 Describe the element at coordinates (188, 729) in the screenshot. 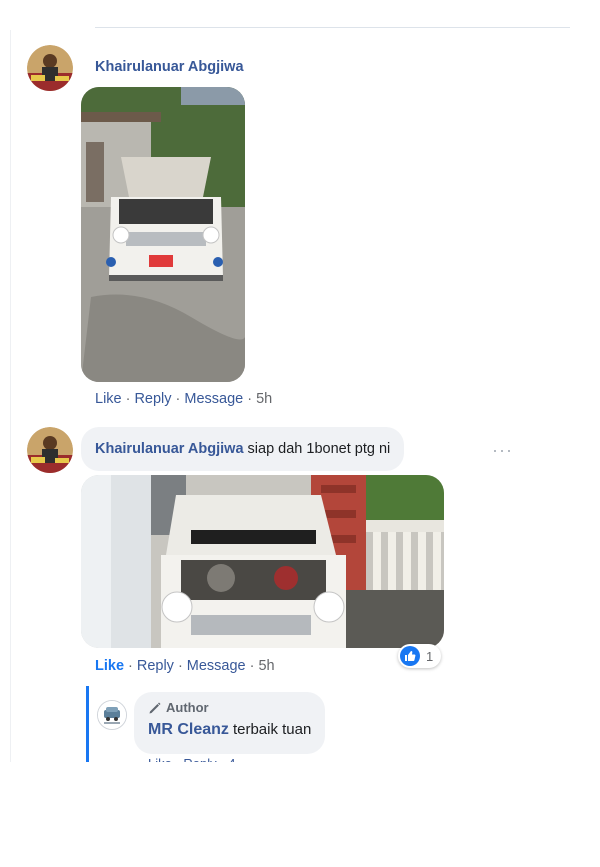

I see `reply-author: MR Cleanz` at that location.